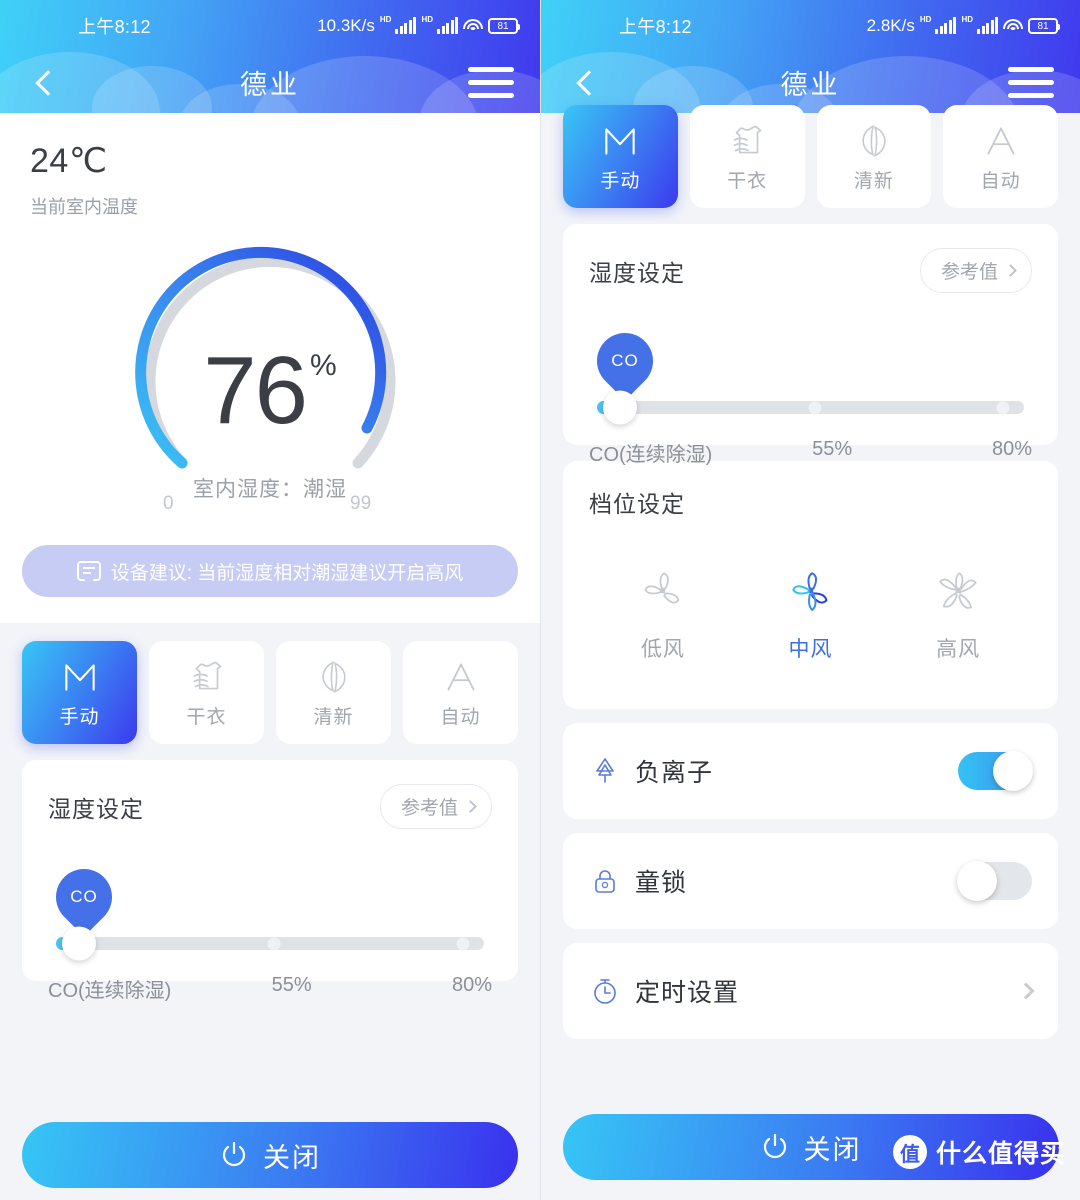  I want to click on slider-tick-labels: CO(连续除湿) 55% 80%, so click(270, 988).